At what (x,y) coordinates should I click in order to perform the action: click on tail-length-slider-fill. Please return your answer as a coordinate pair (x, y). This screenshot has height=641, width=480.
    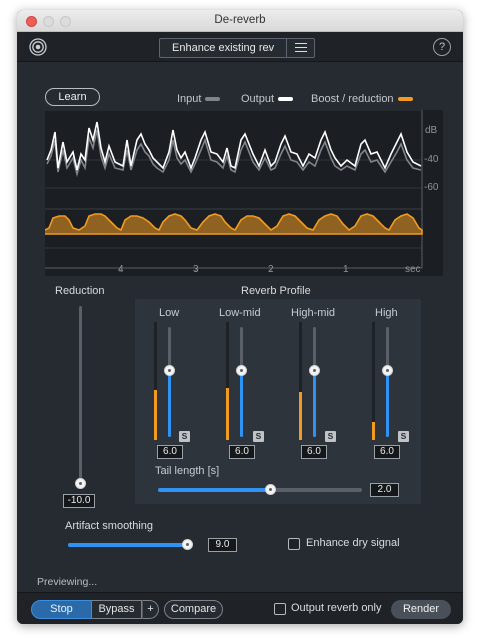
    Looking at the image, I should click on (214, 490).